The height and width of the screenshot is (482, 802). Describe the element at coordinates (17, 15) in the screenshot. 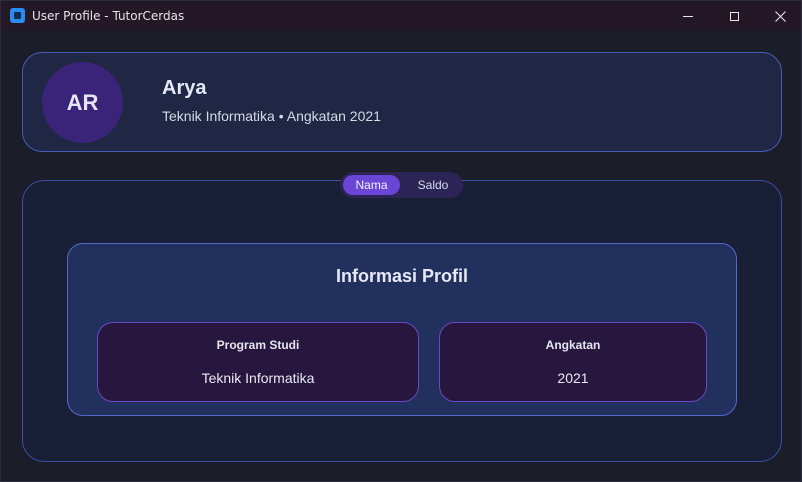

I see `app-icon` at that location.